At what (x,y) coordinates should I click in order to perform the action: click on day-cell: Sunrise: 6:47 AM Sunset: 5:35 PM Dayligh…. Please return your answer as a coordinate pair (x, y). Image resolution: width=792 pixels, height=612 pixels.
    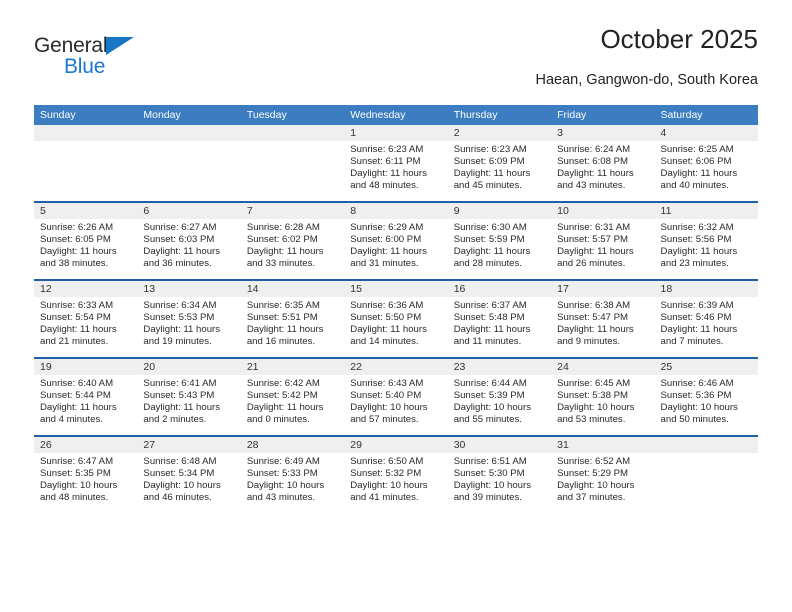
    Looking at the image, I should click on (85, 483).